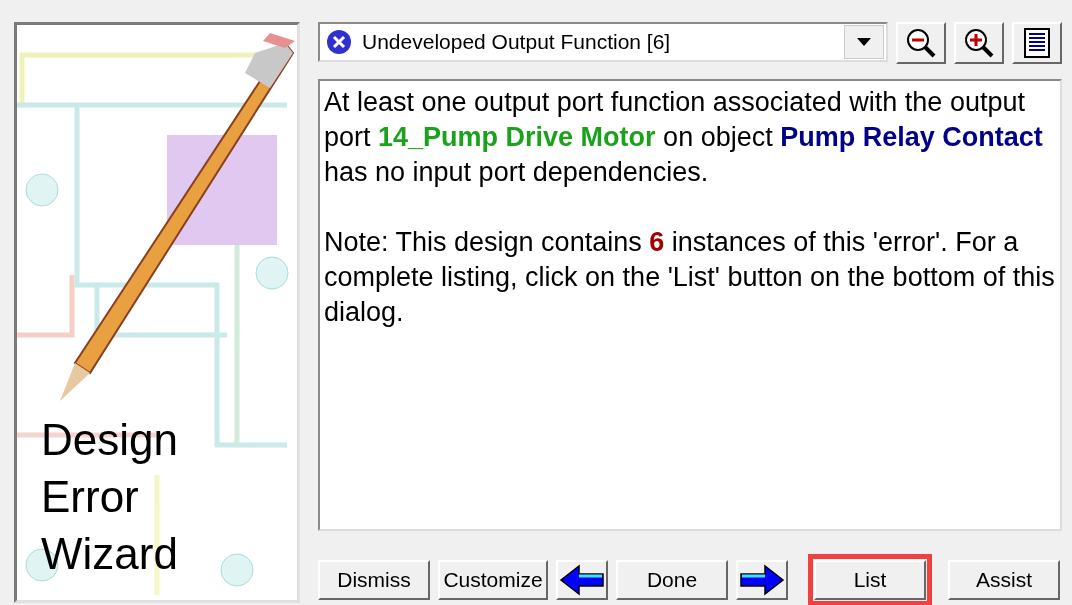 Image resolution: width=1072 pixels, height=605 pixels. I want to click on caret-icon, so click(864, 42).